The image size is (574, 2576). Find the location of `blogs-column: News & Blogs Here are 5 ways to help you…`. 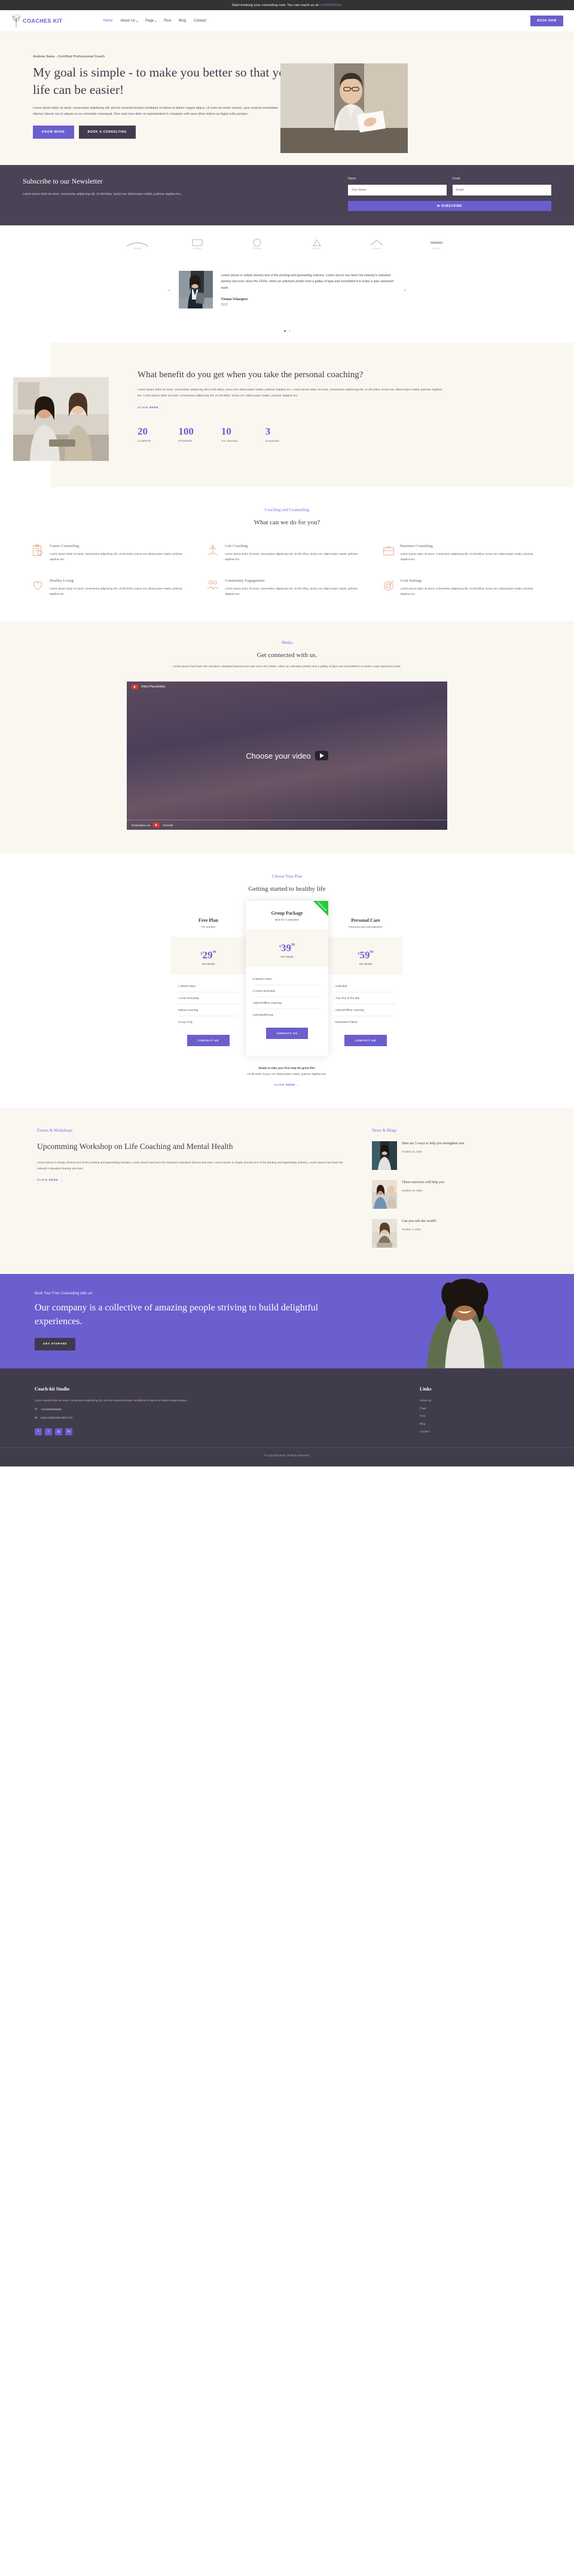

blogs-column: News & Blogs Here are 5 ways to help you… is located at coordinates (418, 1188).